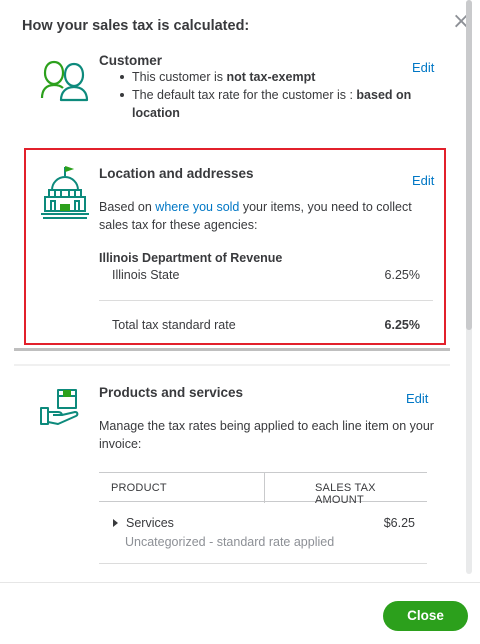 The height and width of the screenshot is (644, 480). Describe the element at coordinates (399, 523) in the screenshot. I see `product-row-amount: $6.25` at that location.